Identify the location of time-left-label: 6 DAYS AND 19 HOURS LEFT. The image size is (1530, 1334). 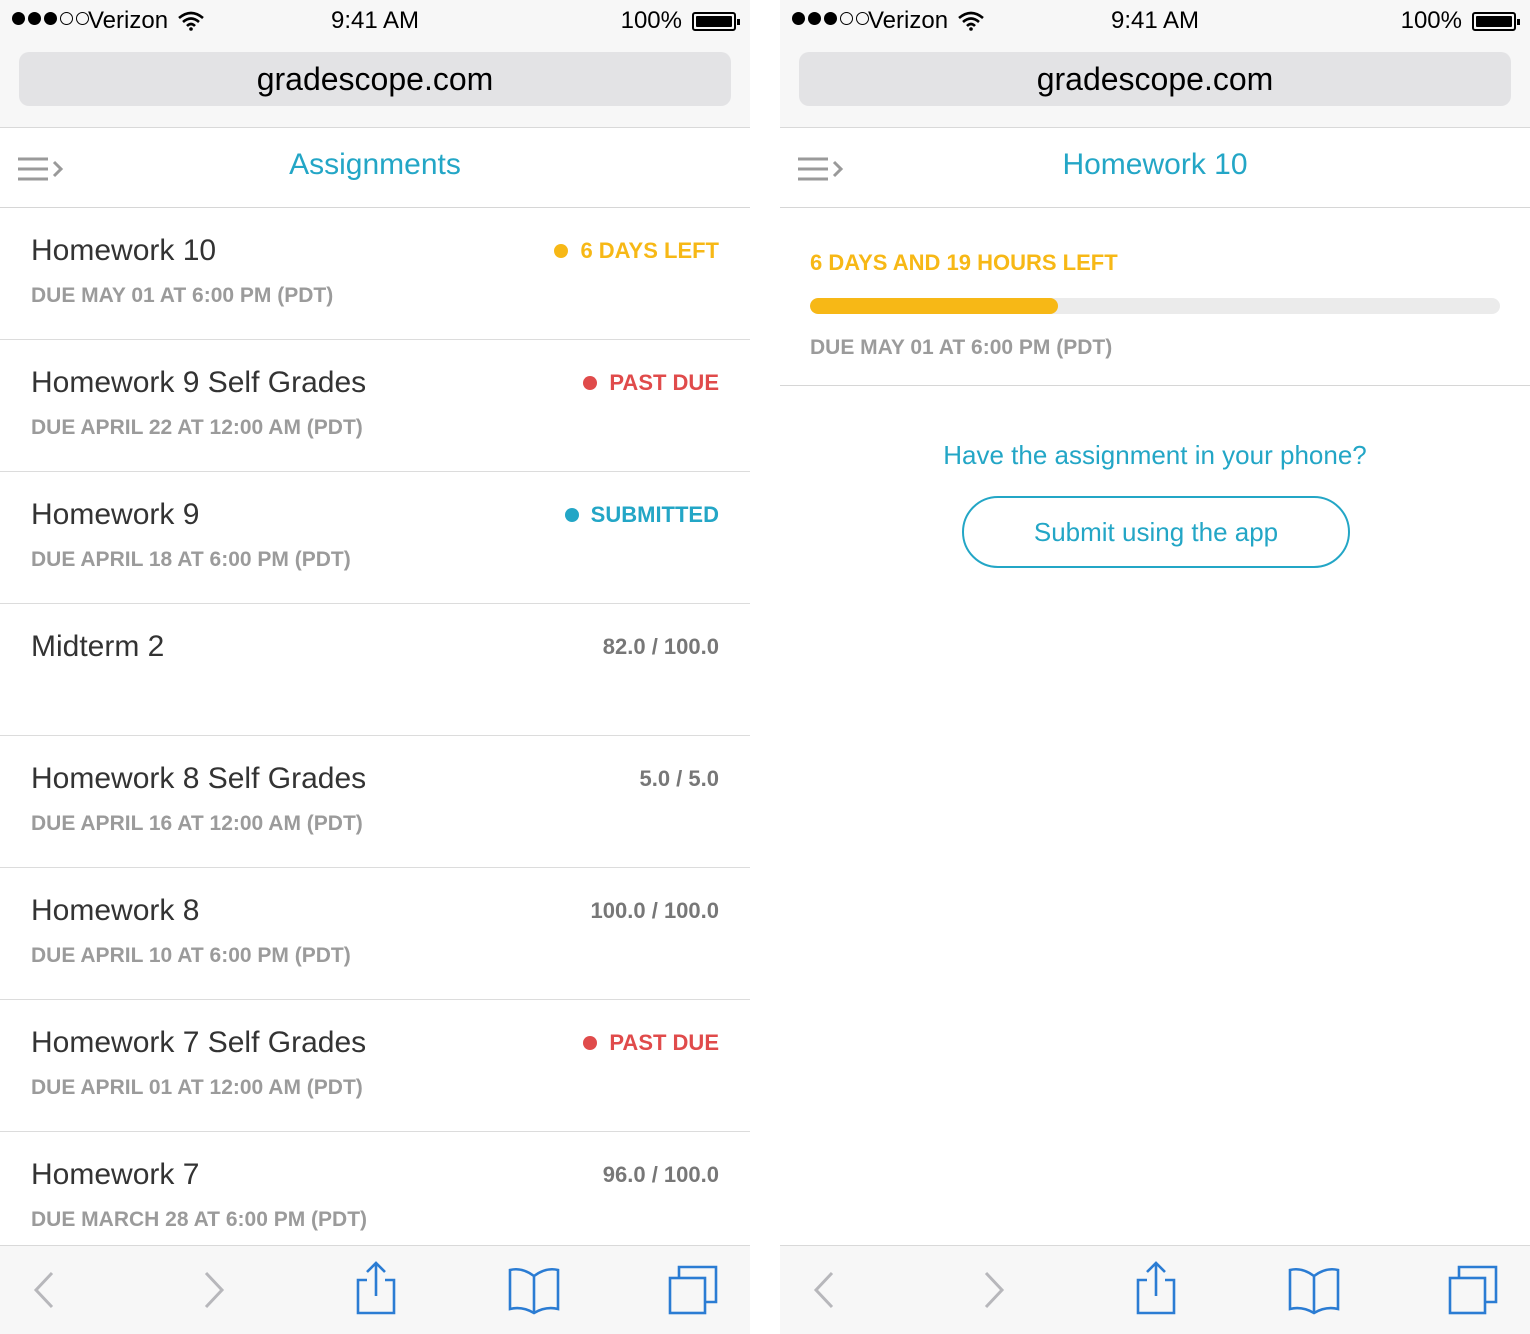
(964, 262).